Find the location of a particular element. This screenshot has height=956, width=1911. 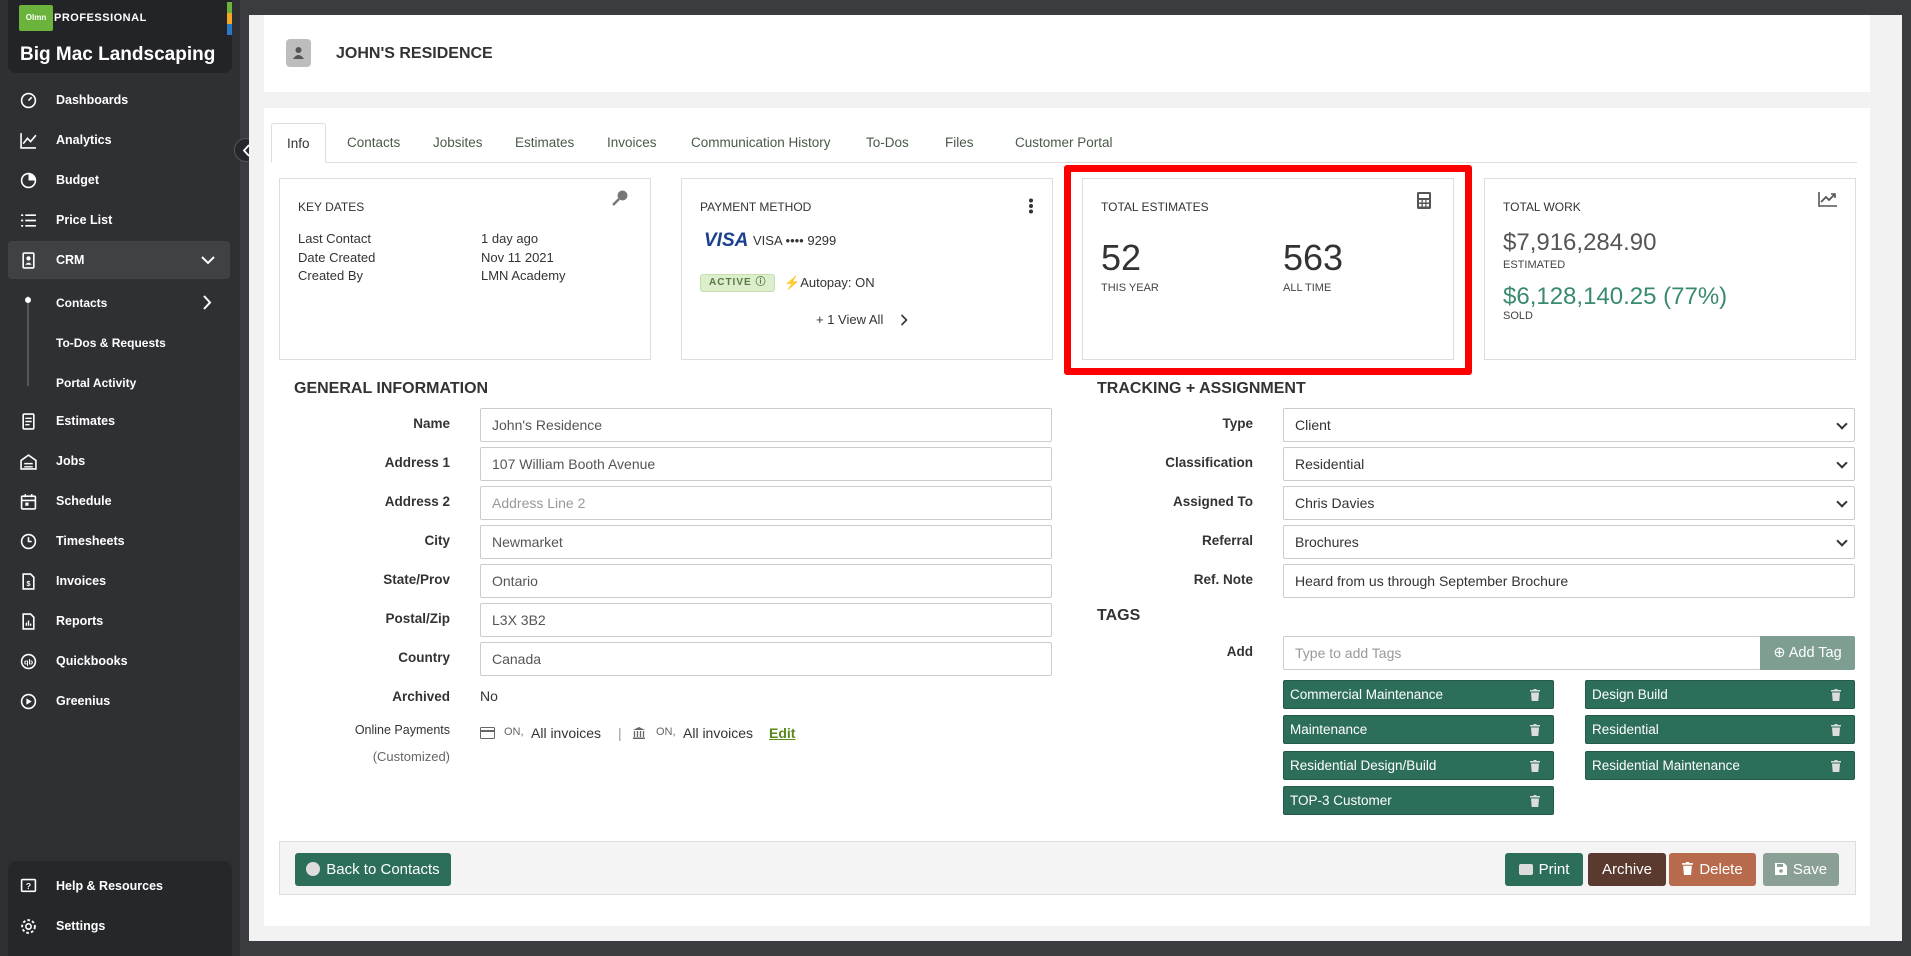

timesheets-icon is located at coordinates (28, 541).